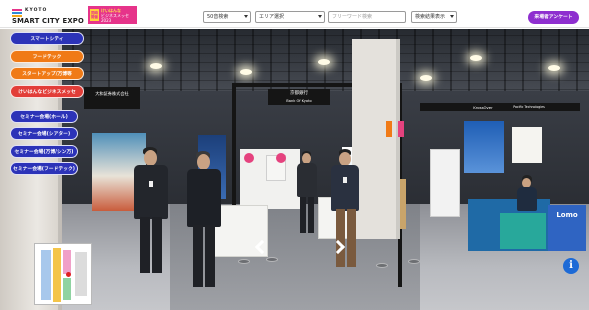 Image resolution: width=589 pixels, height=310 pixels. What do you see at coordinates (47, 73) in the screenshot?
I see `menu-startup-expo: スタートアップ/万博等` at bounding box center [47, 73].